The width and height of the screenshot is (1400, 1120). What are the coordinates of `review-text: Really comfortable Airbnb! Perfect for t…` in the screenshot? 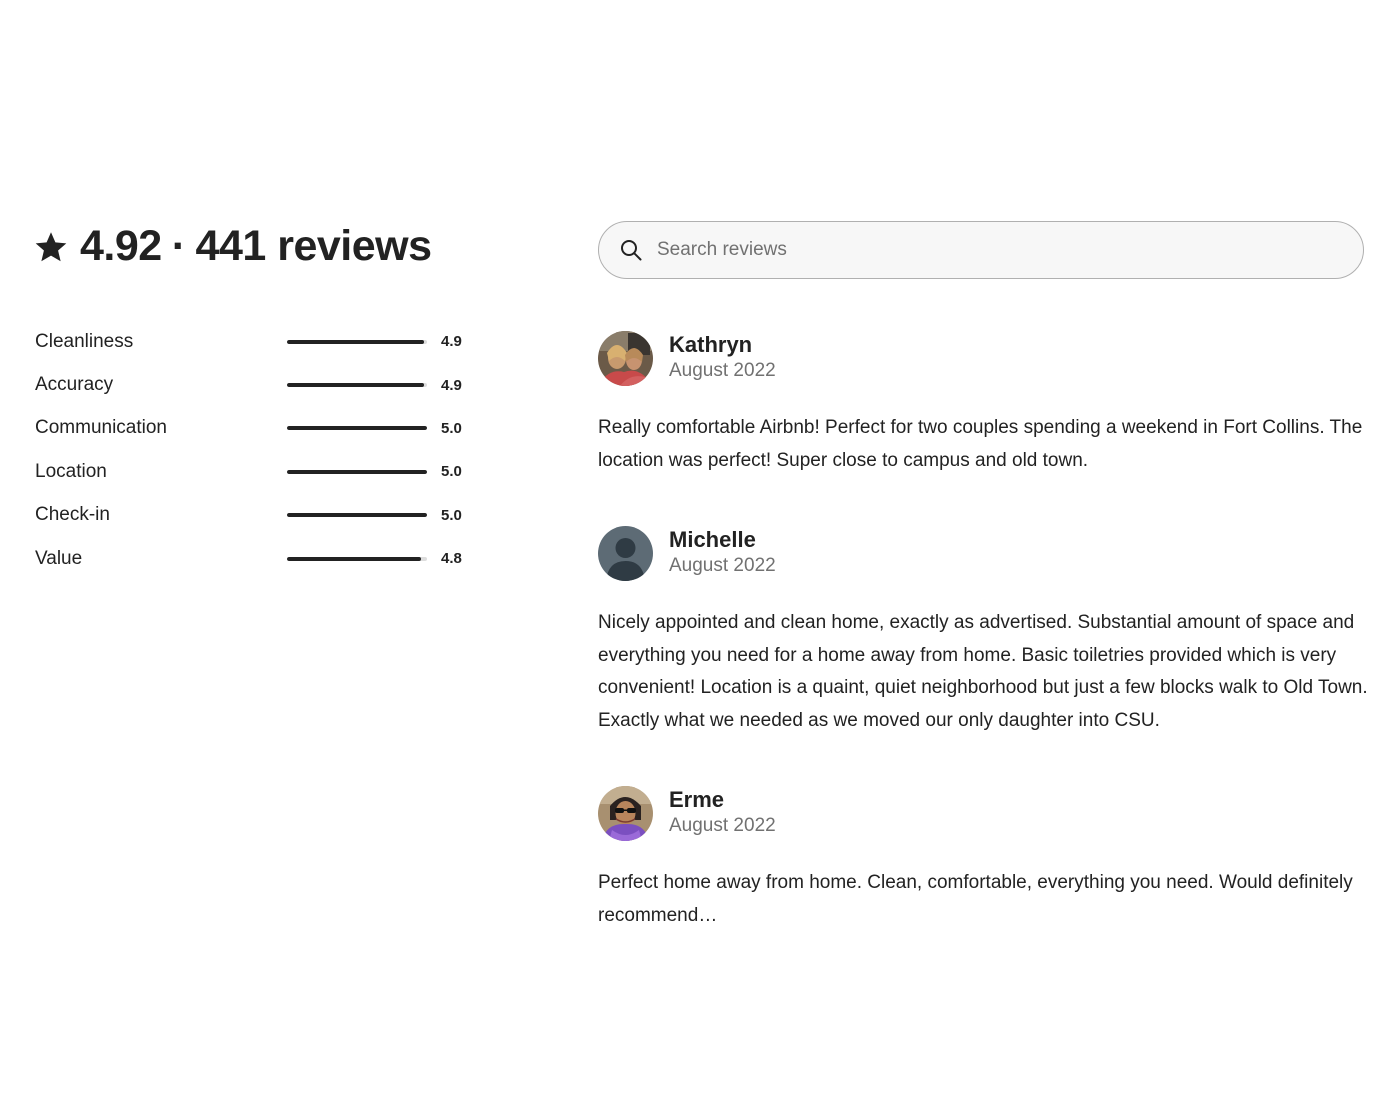 It's located at (980, 444).